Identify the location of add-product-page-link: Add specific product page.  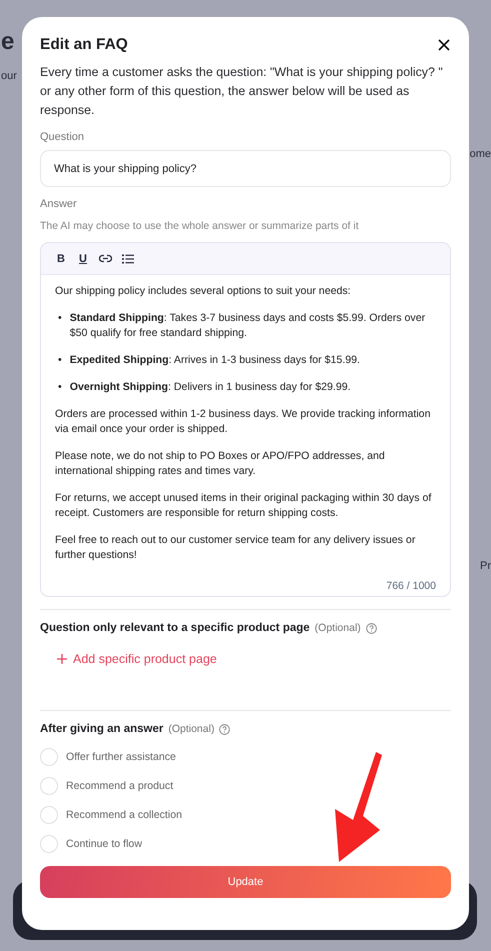
(137, 659).